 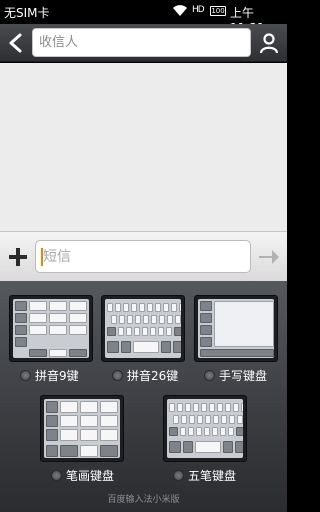 What do you see at coordinates (269, 43) in the screenshot?
I see `contact-icon` at bounding box center [269, 43].